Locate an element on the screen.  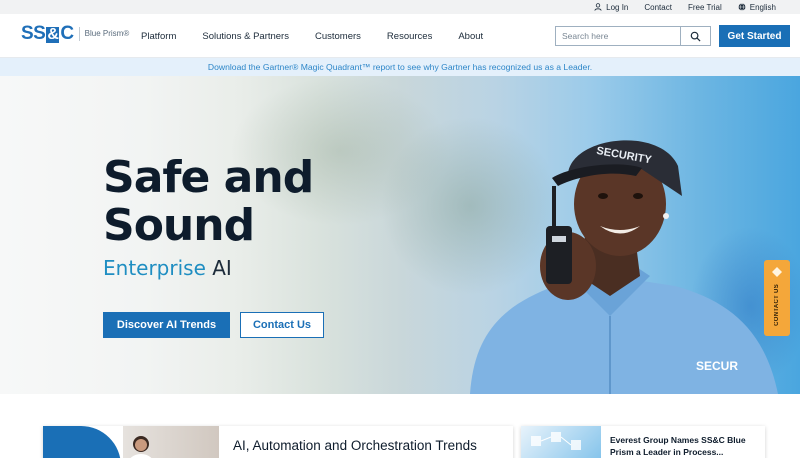
discover-ai-trends-button: Discover AI Trends is located at coordinates (166, 325).